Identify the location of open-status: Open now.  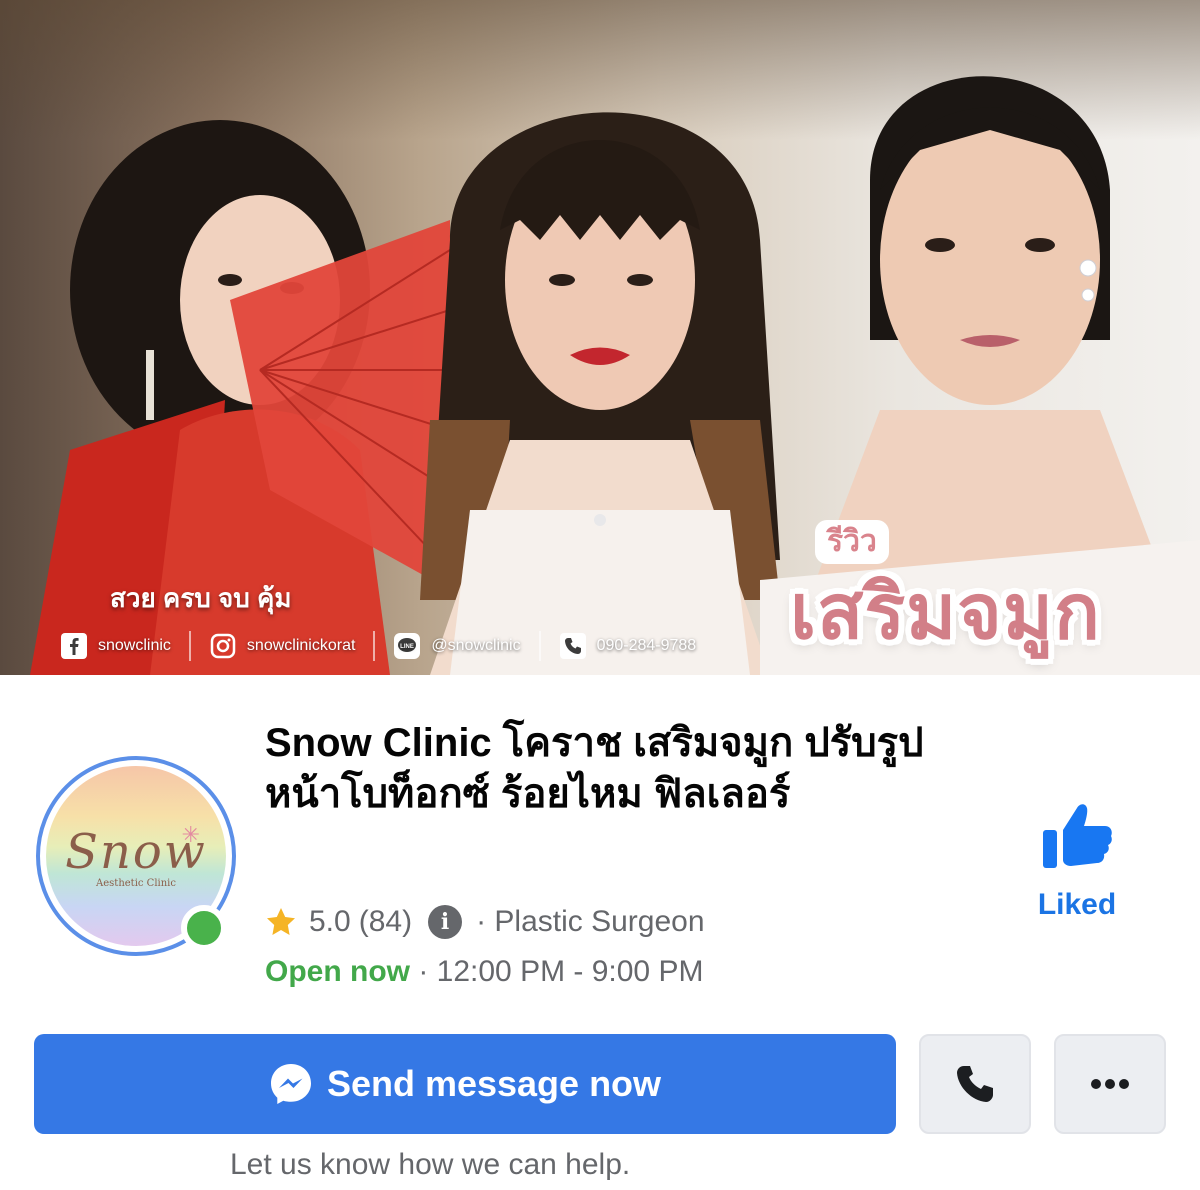
(337, 971).